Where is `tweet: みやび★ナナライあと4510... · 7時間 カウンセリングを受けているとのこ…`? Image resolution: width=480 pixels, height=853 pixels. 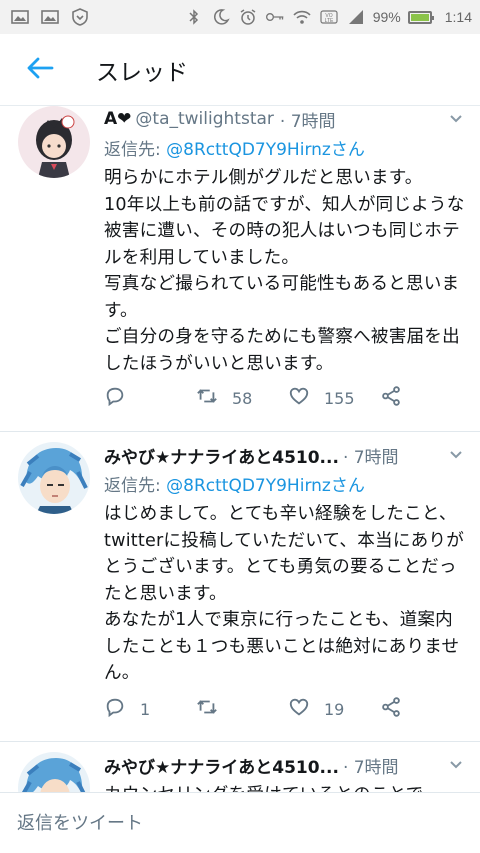 tweet: みやび★ナナライあと4510... · 7時間 カウンセリングを受けているとのこ… is located at coordinates (240, 767).